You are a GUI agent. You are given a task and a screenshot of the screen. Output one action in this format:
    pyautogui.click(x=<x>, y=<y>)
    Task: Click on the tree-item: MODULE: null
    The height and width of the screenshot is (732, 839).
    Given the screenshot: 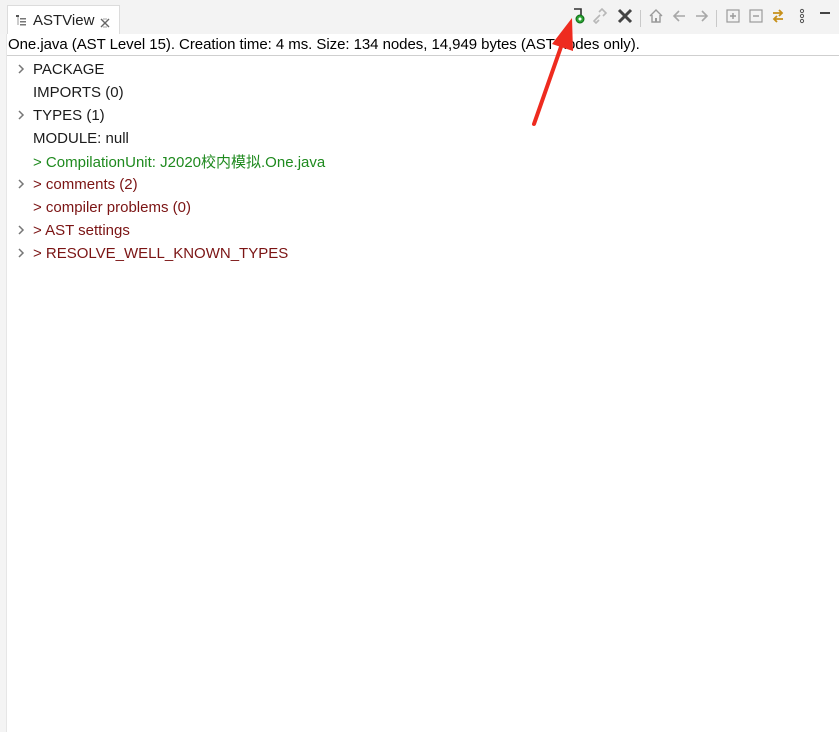 What is the action you would take?
    pyautogui.click(x=423, y=138)
    